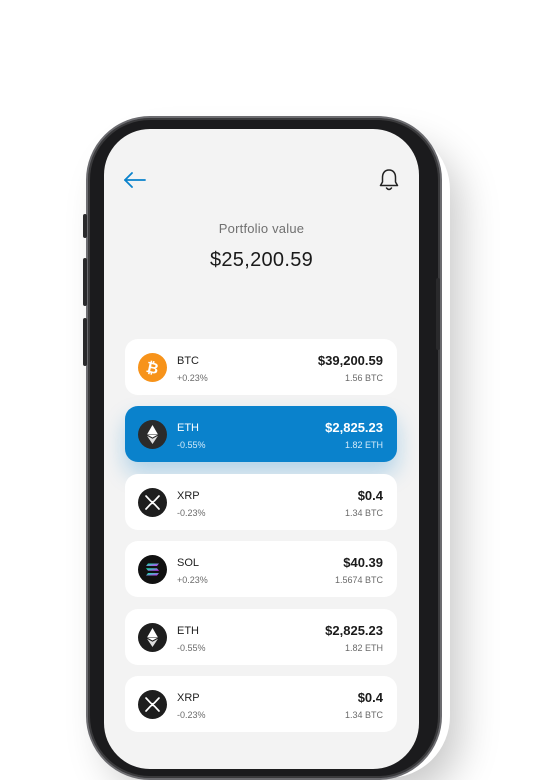 This screenshot has height=780, width=547. Describe the element at coordinates (188, 563) in the screenshot. I see `asset-symbol: SOL` at that location.